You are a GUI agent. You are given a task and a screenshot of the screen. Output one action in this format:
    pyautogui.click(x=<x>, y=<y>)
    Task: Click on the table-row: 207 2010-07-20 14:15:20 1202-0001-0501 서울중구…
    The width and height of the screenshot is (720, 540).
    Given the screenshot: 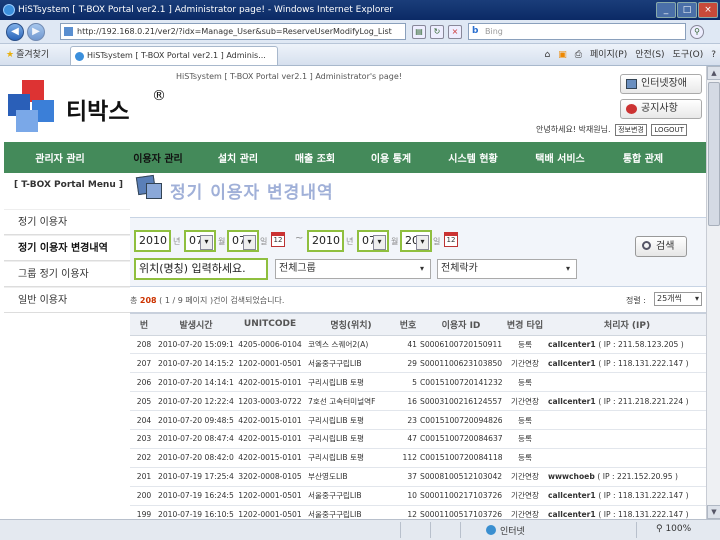 What is the action you would take?
    pyautogui.click(x=418, y=363)
    